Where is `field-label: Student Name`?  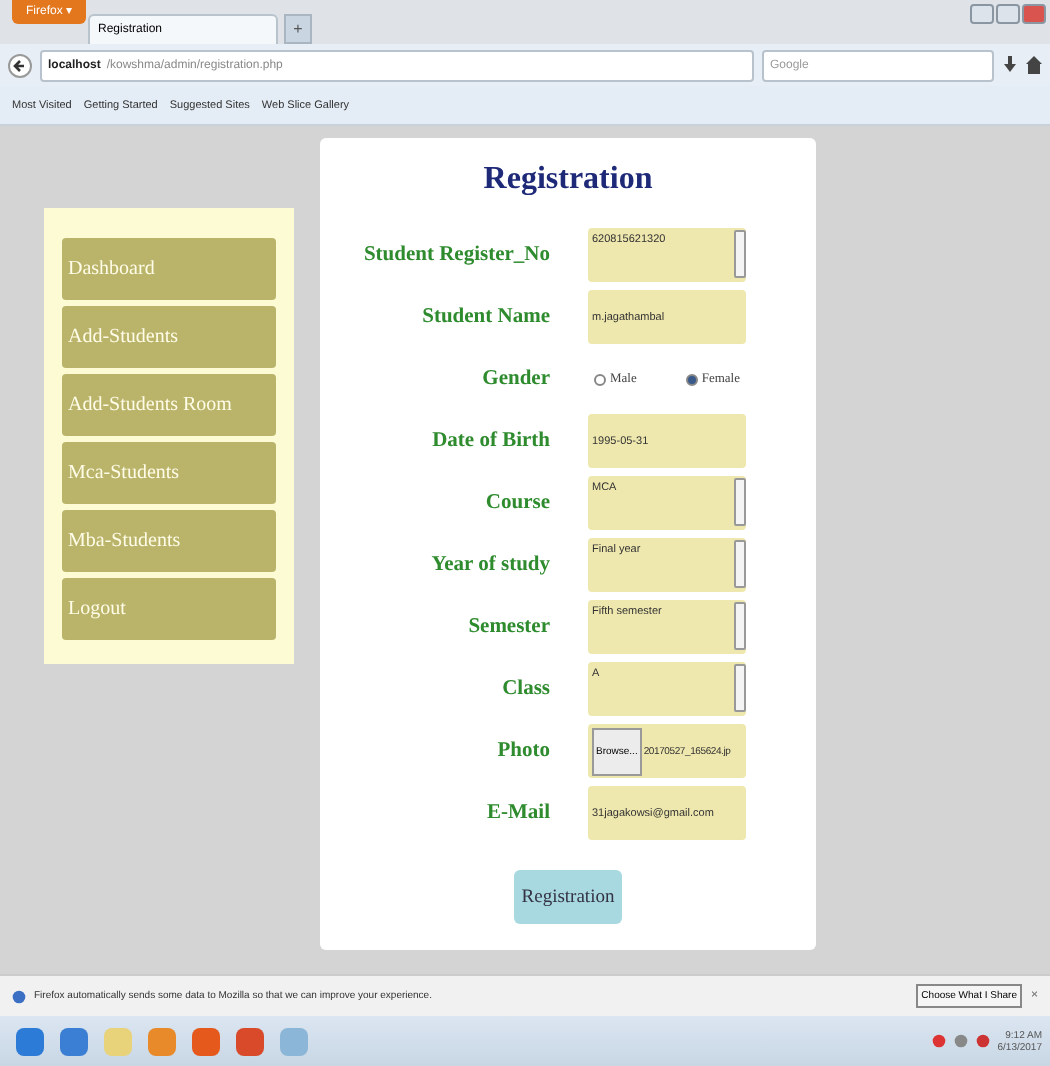 field-label: Student Name is located at coordinates (485, 317).